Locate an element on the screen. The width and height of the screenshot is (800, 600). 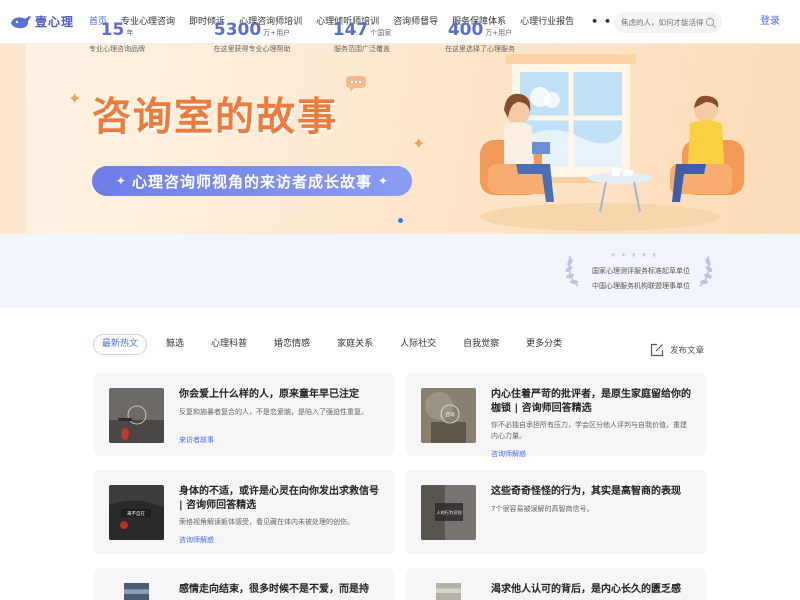
article-card: 感情走向结束，很多时候不是不爱，而是持 is located at coordinates (244, 584).